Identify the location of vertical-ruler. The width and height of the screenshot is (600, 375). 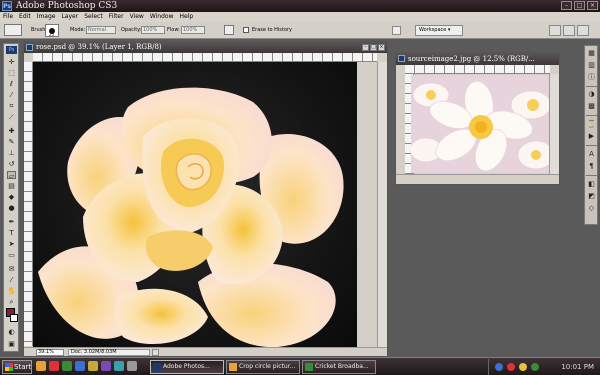
(28, 204).